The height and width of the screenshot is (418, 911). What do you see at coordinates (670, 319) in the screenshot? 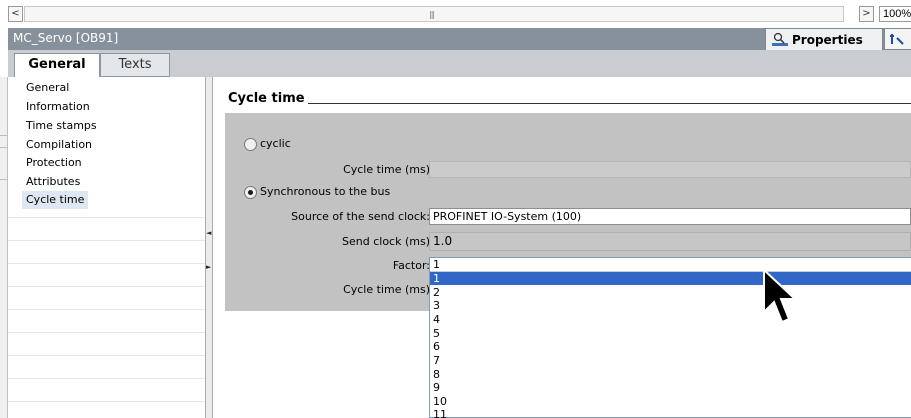
I see `factor-option: 4` at bounding box center [670, 319].